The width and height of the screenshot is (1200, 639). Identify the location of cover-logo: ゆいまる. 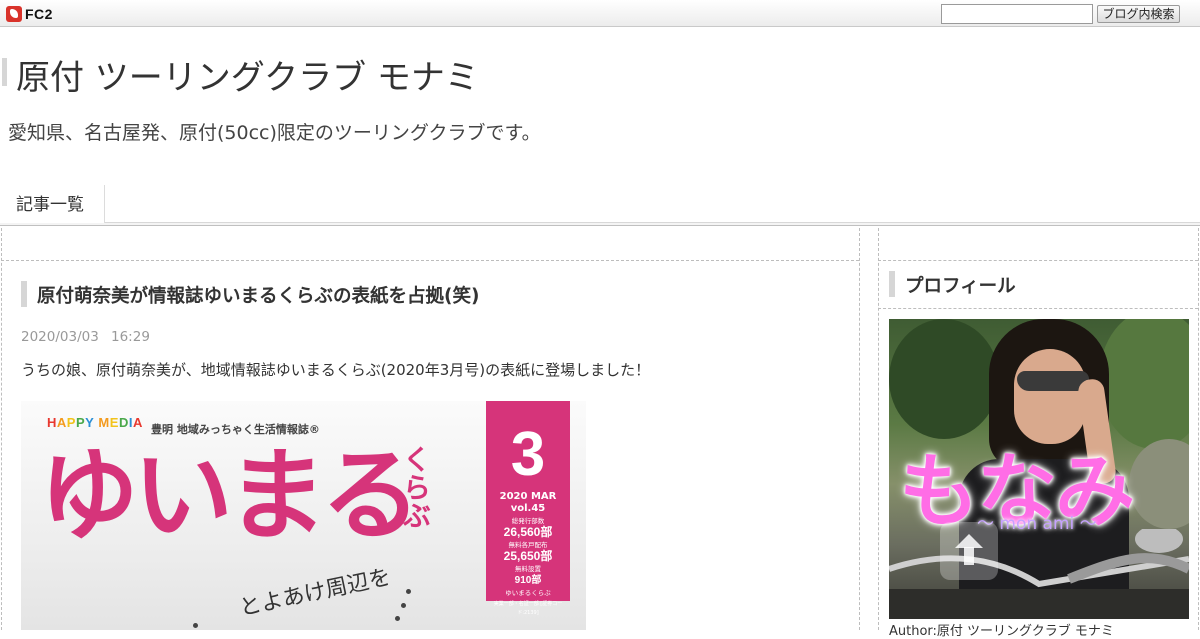
(230, 495).